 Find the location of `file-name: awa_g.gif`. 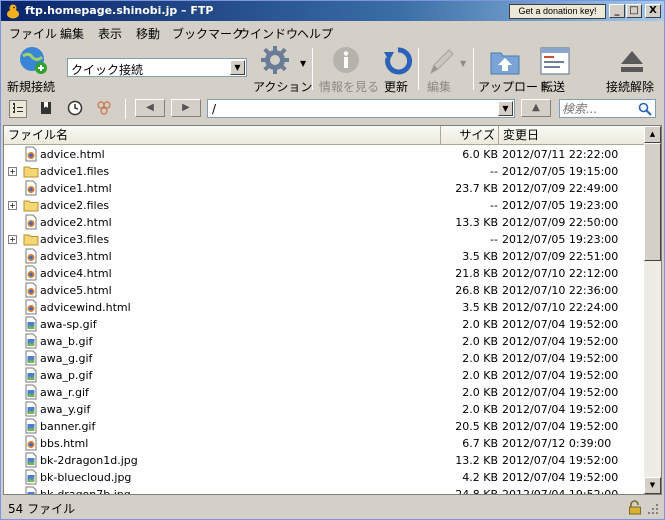

file-name: awa_g.gif is located at coordinates (66, 358).